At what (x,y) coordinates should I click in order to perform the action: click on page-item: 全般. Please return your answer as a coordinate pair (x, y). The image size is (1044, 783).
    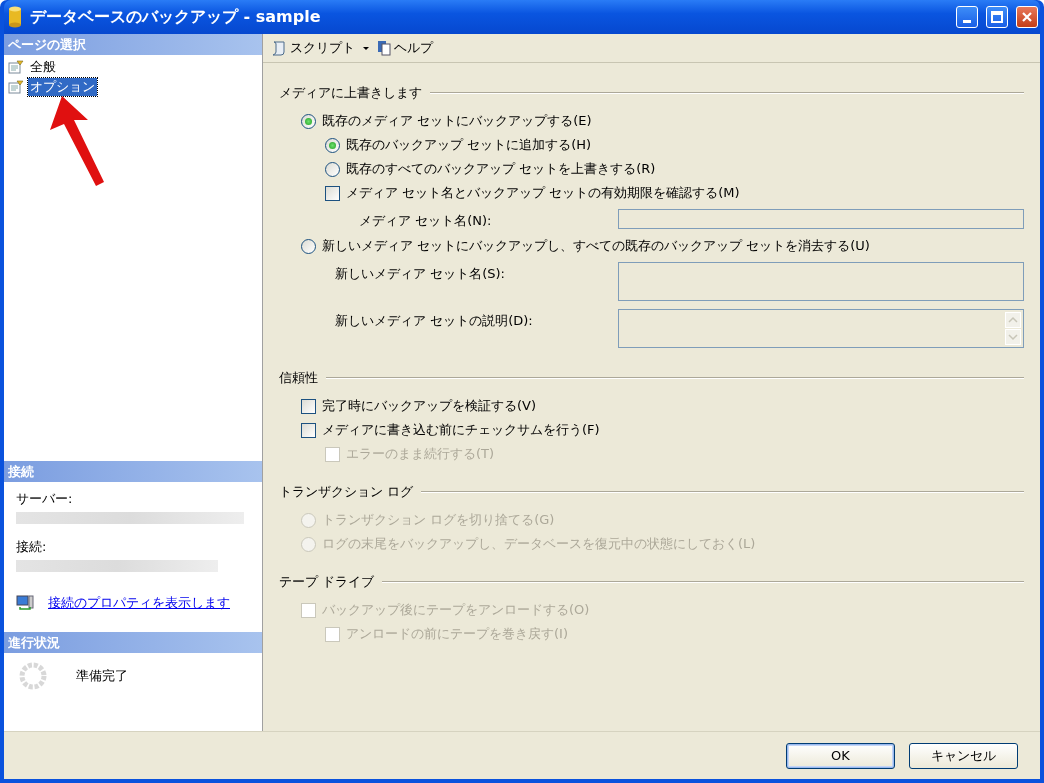
    Looking at the image, I should click on (43, 67).